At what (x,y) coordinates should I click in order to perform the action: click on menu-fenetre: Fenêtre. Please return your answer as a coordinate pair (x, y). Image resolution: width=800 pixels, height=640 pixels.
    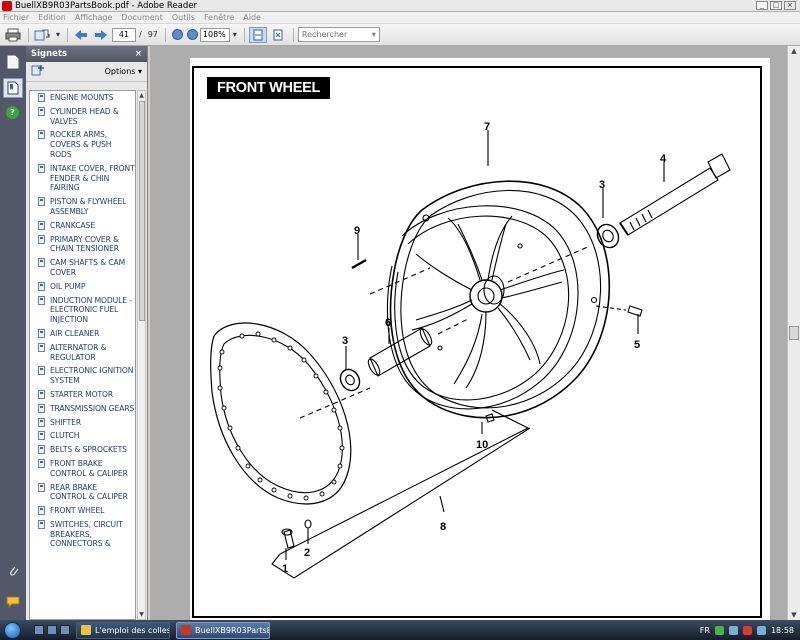
    Looking at the image, I should click on (219, 17).